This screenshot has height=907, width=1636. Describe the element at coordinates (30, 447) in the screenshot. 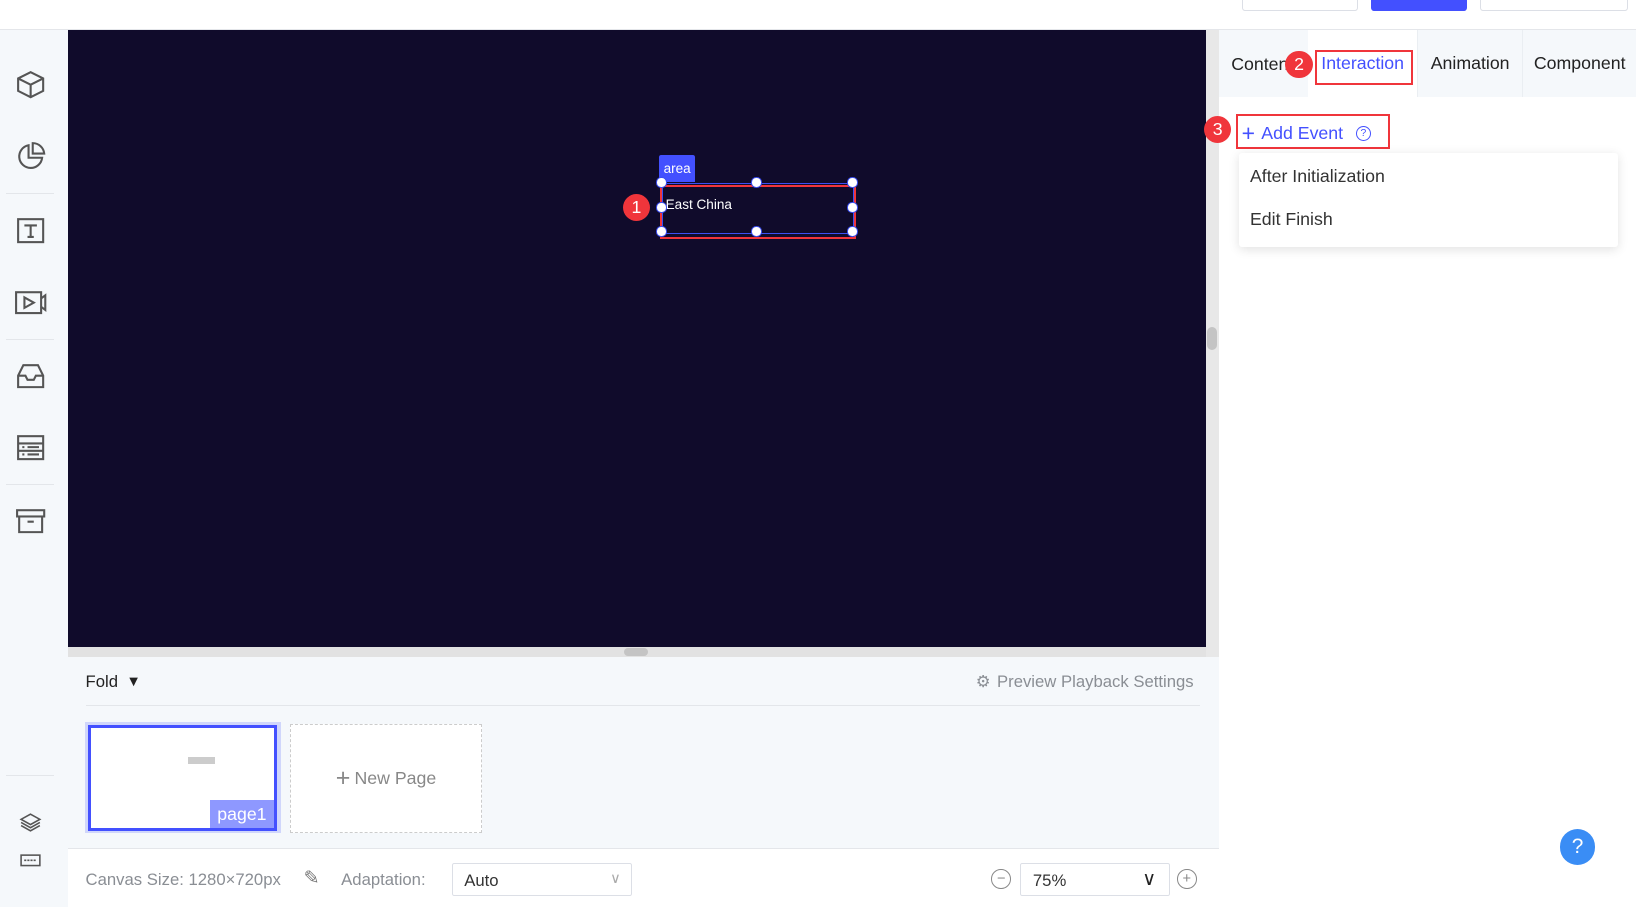

I see `list-icon` at that location.